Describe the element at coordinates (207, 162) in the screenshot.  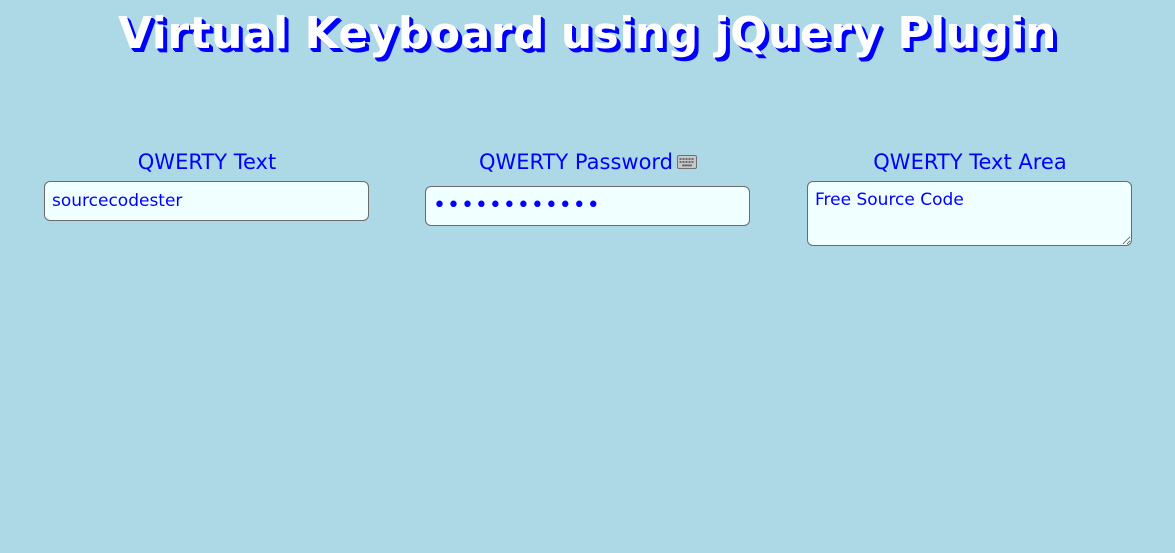
I see `qwerty-text-label: QWERTY Text` at that location.